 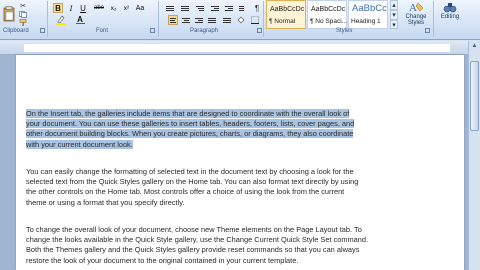 What do you see at coordinates (450, 8) in the screenshot?
I see `binoculars-icon` at bounding box center [450, 8].